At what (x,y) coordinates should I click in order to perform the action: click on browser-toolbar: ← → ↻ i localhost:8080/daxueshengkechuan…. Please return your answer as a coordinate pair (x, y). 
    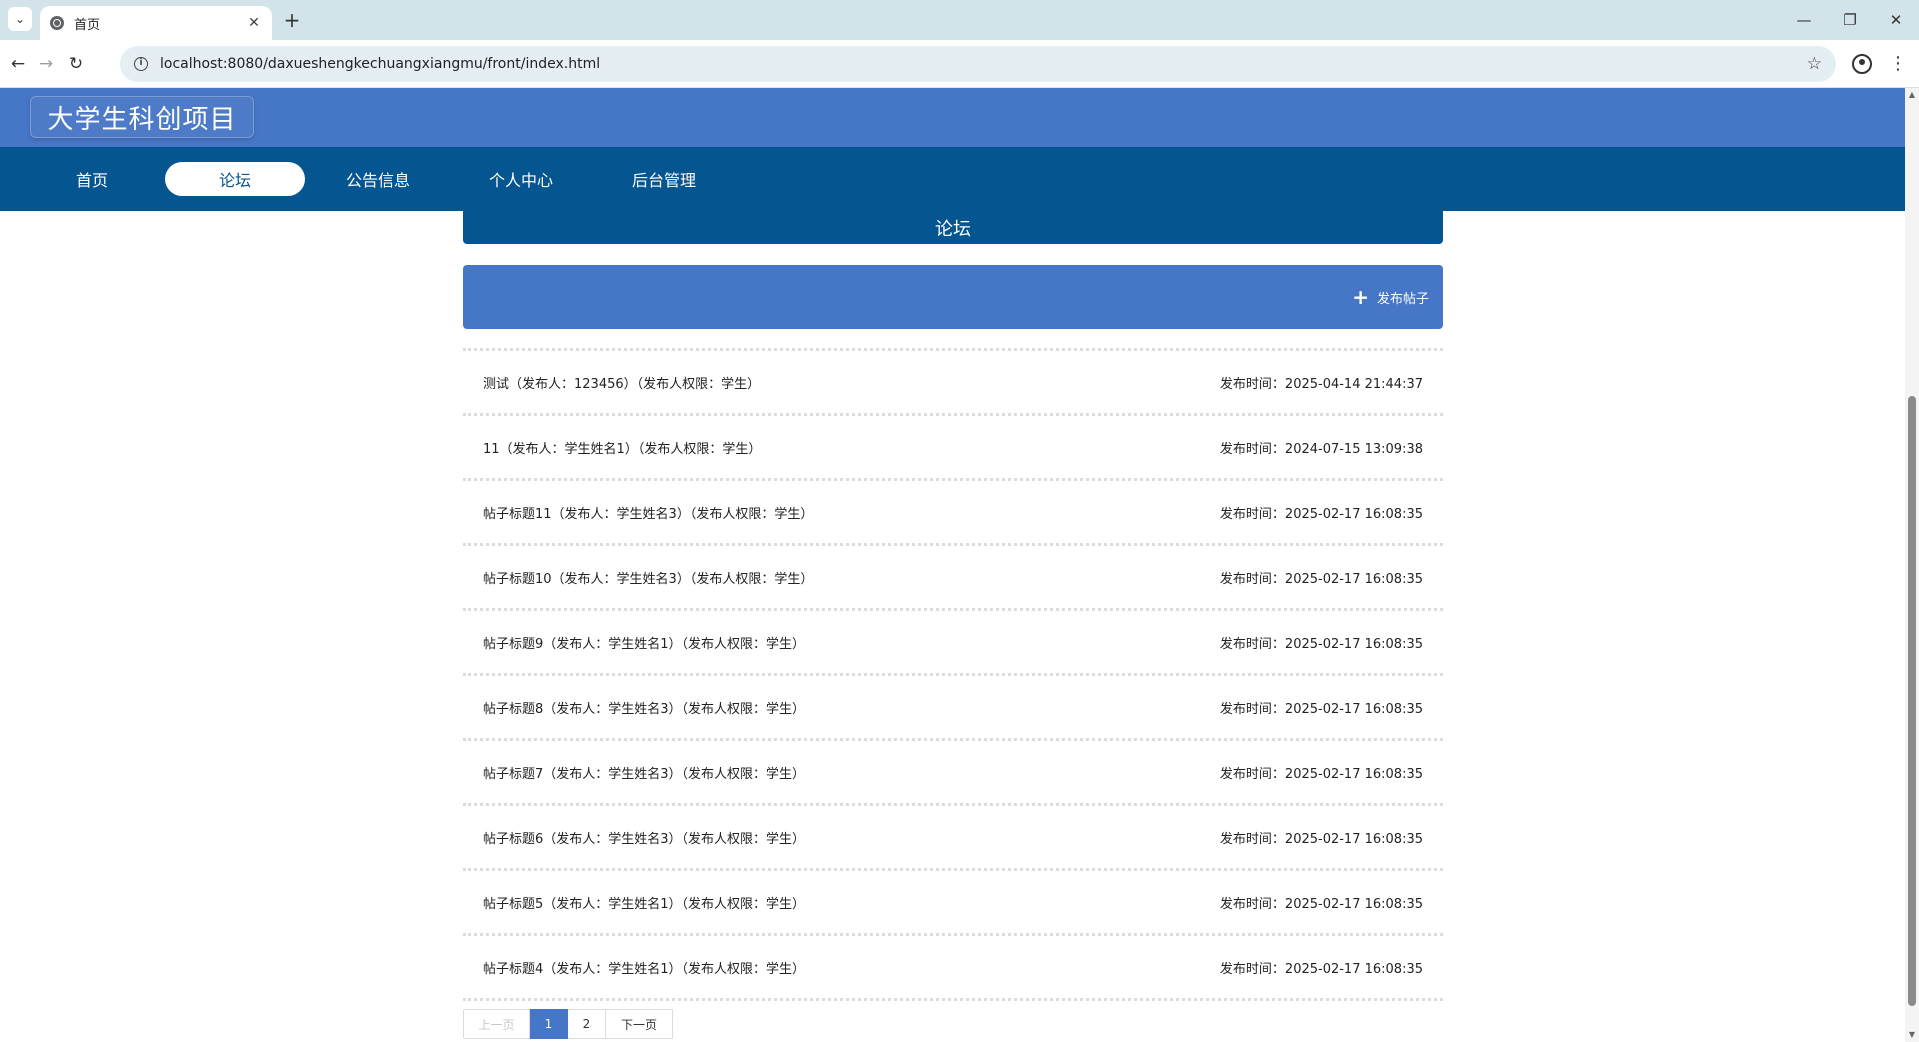
    Looking at the image, I should click on (959, 64).